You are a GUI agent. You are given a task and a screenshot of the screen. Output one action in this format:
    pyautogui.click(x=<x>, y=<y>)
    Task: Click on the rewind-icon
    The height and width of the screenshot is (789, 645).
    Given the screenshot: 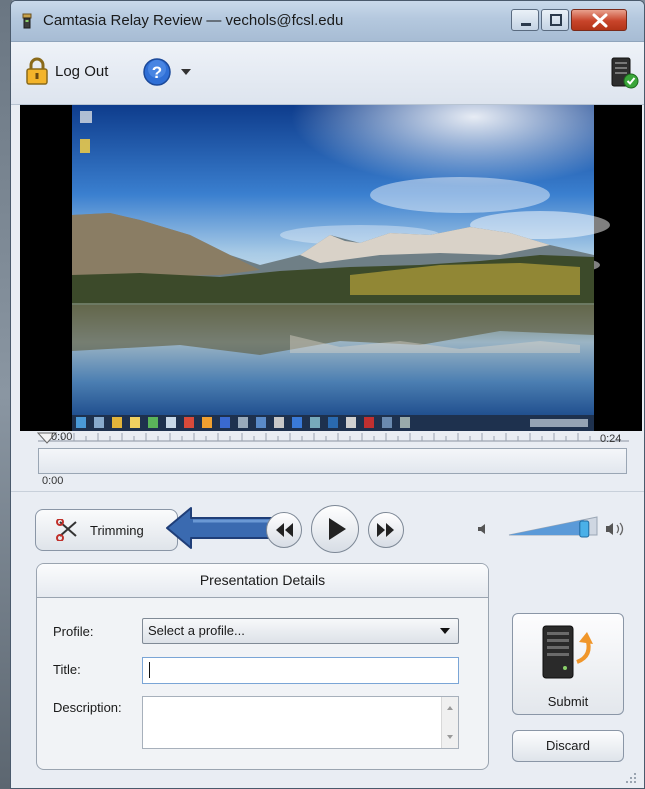 What is the action you would take?
    pyautogui.click(x=284, y=530)
    